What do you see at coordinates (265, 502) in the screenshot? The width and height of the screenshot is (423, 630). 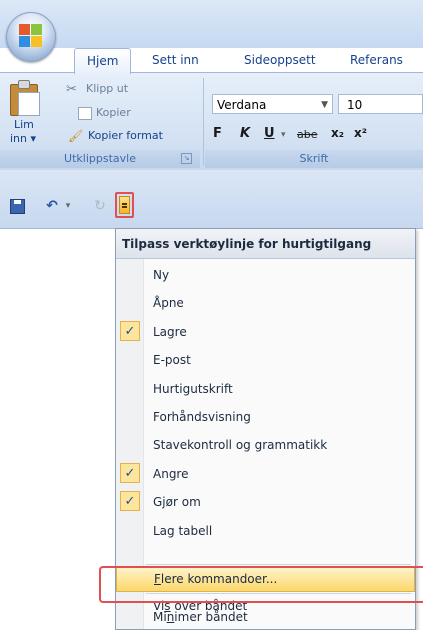 I see `menu-item: ✓ Gjør om` at bounding box center [265, 502].